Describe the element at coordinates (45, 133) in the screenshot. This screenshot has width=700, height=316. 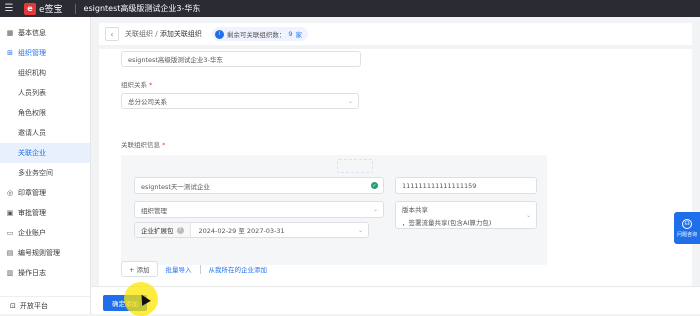
I see `sidebar-item-invite: 邀请人员` at that location.